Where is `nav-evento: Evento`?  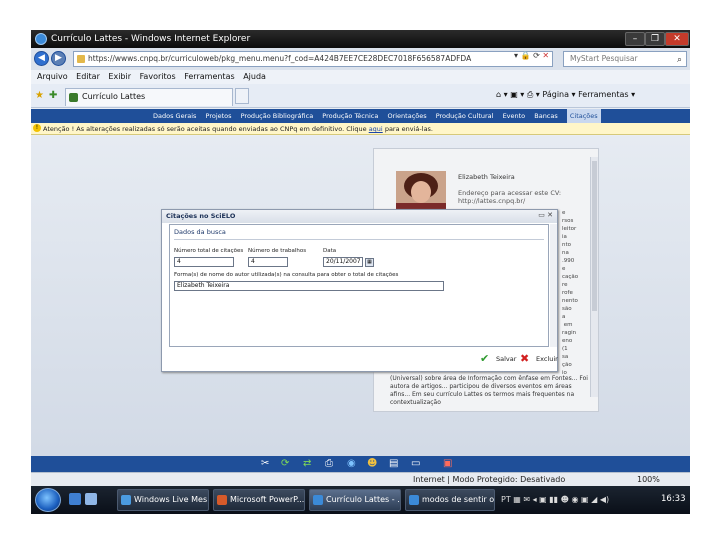
nav-evento: Evento is located at coordinates (514, 116).